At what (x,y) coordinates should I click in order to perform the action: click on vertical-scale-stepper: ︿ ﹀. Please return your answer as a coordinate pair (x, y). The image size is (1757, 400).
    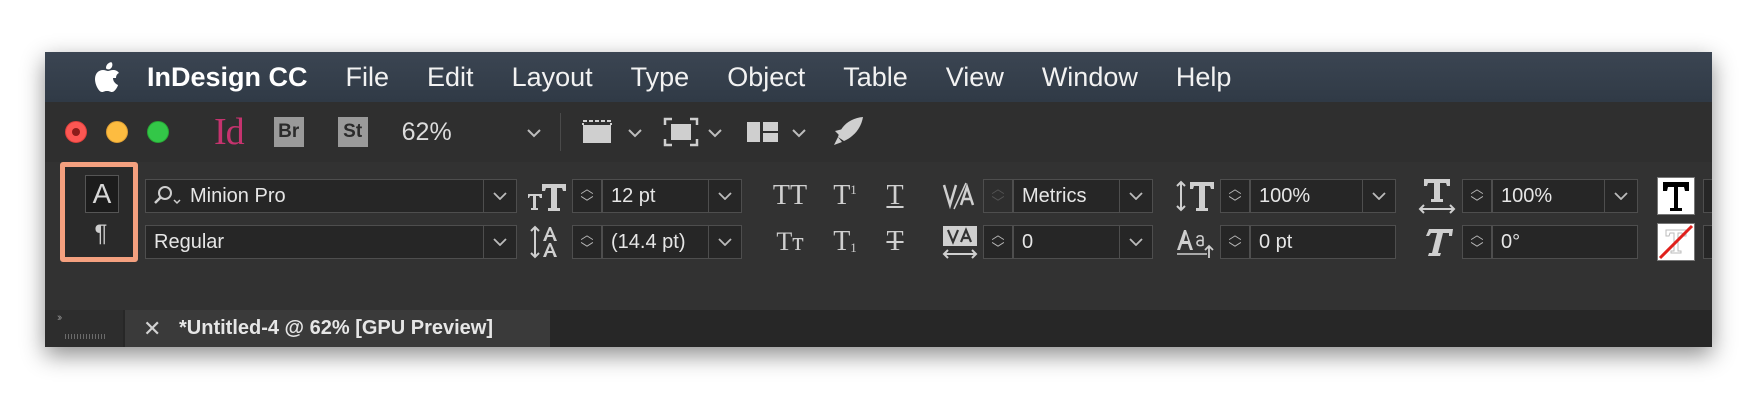
    Looking at the image, I should click on (1235, 196).